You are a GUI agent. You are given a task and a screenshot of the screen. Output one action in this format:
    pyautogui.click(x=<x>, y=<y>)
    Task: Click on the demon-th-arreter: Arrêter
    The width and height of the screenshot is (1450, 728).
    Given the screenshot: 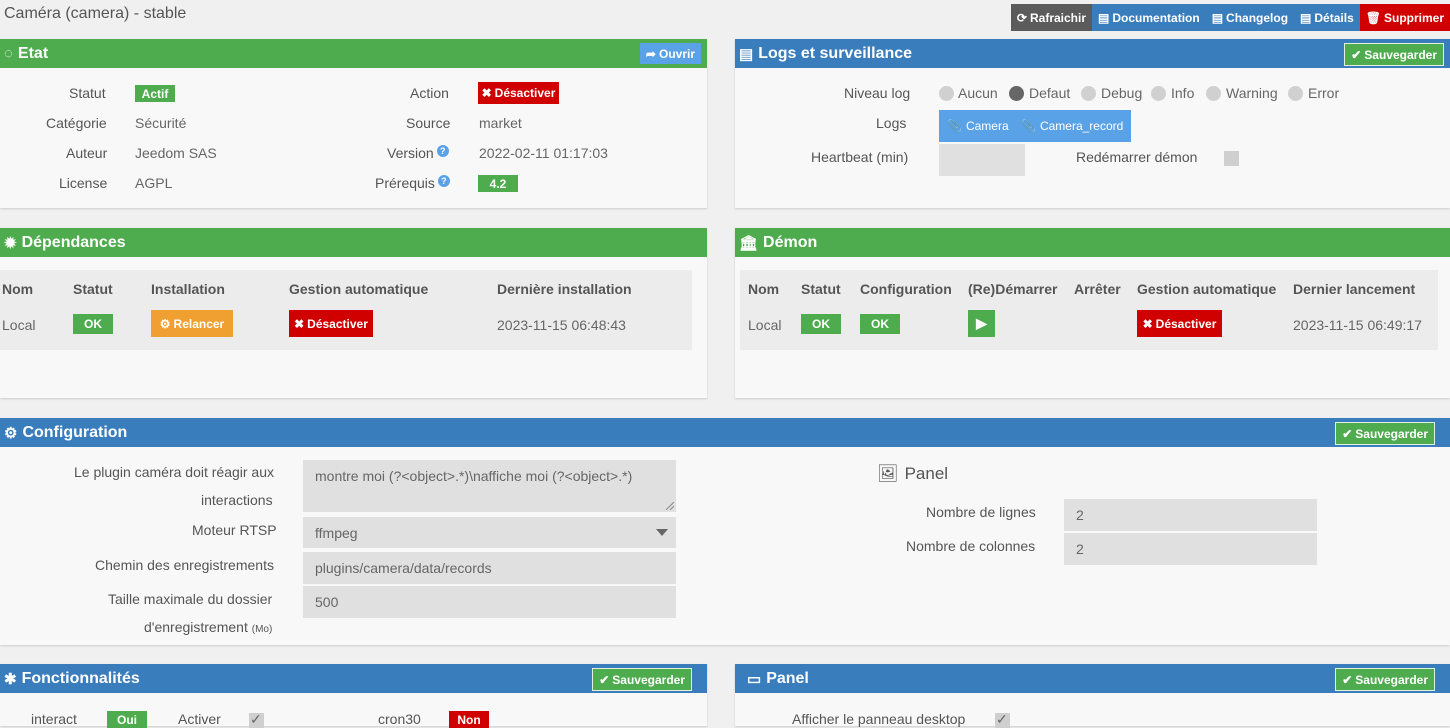 What is the action you would take?
    pyautogui.click(x=1097, y=289)
    